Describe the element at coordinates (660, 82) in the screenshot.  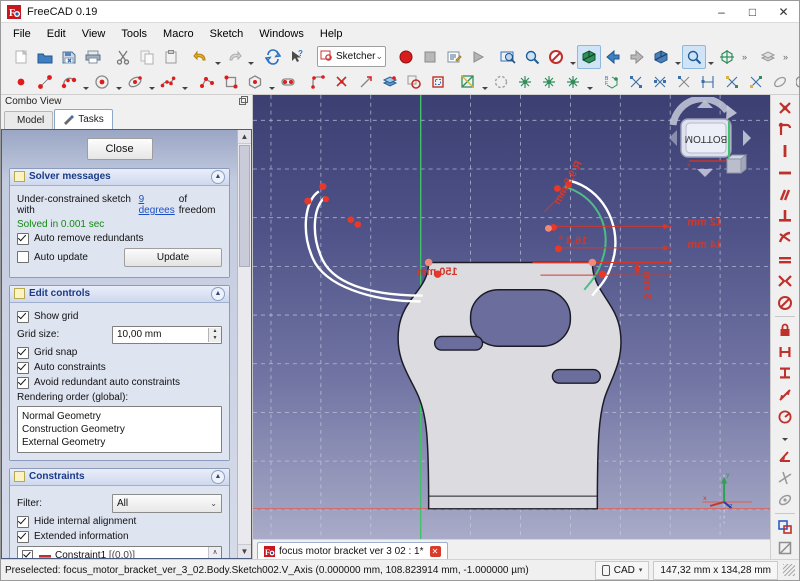
I see `select-elements-button` at that location.